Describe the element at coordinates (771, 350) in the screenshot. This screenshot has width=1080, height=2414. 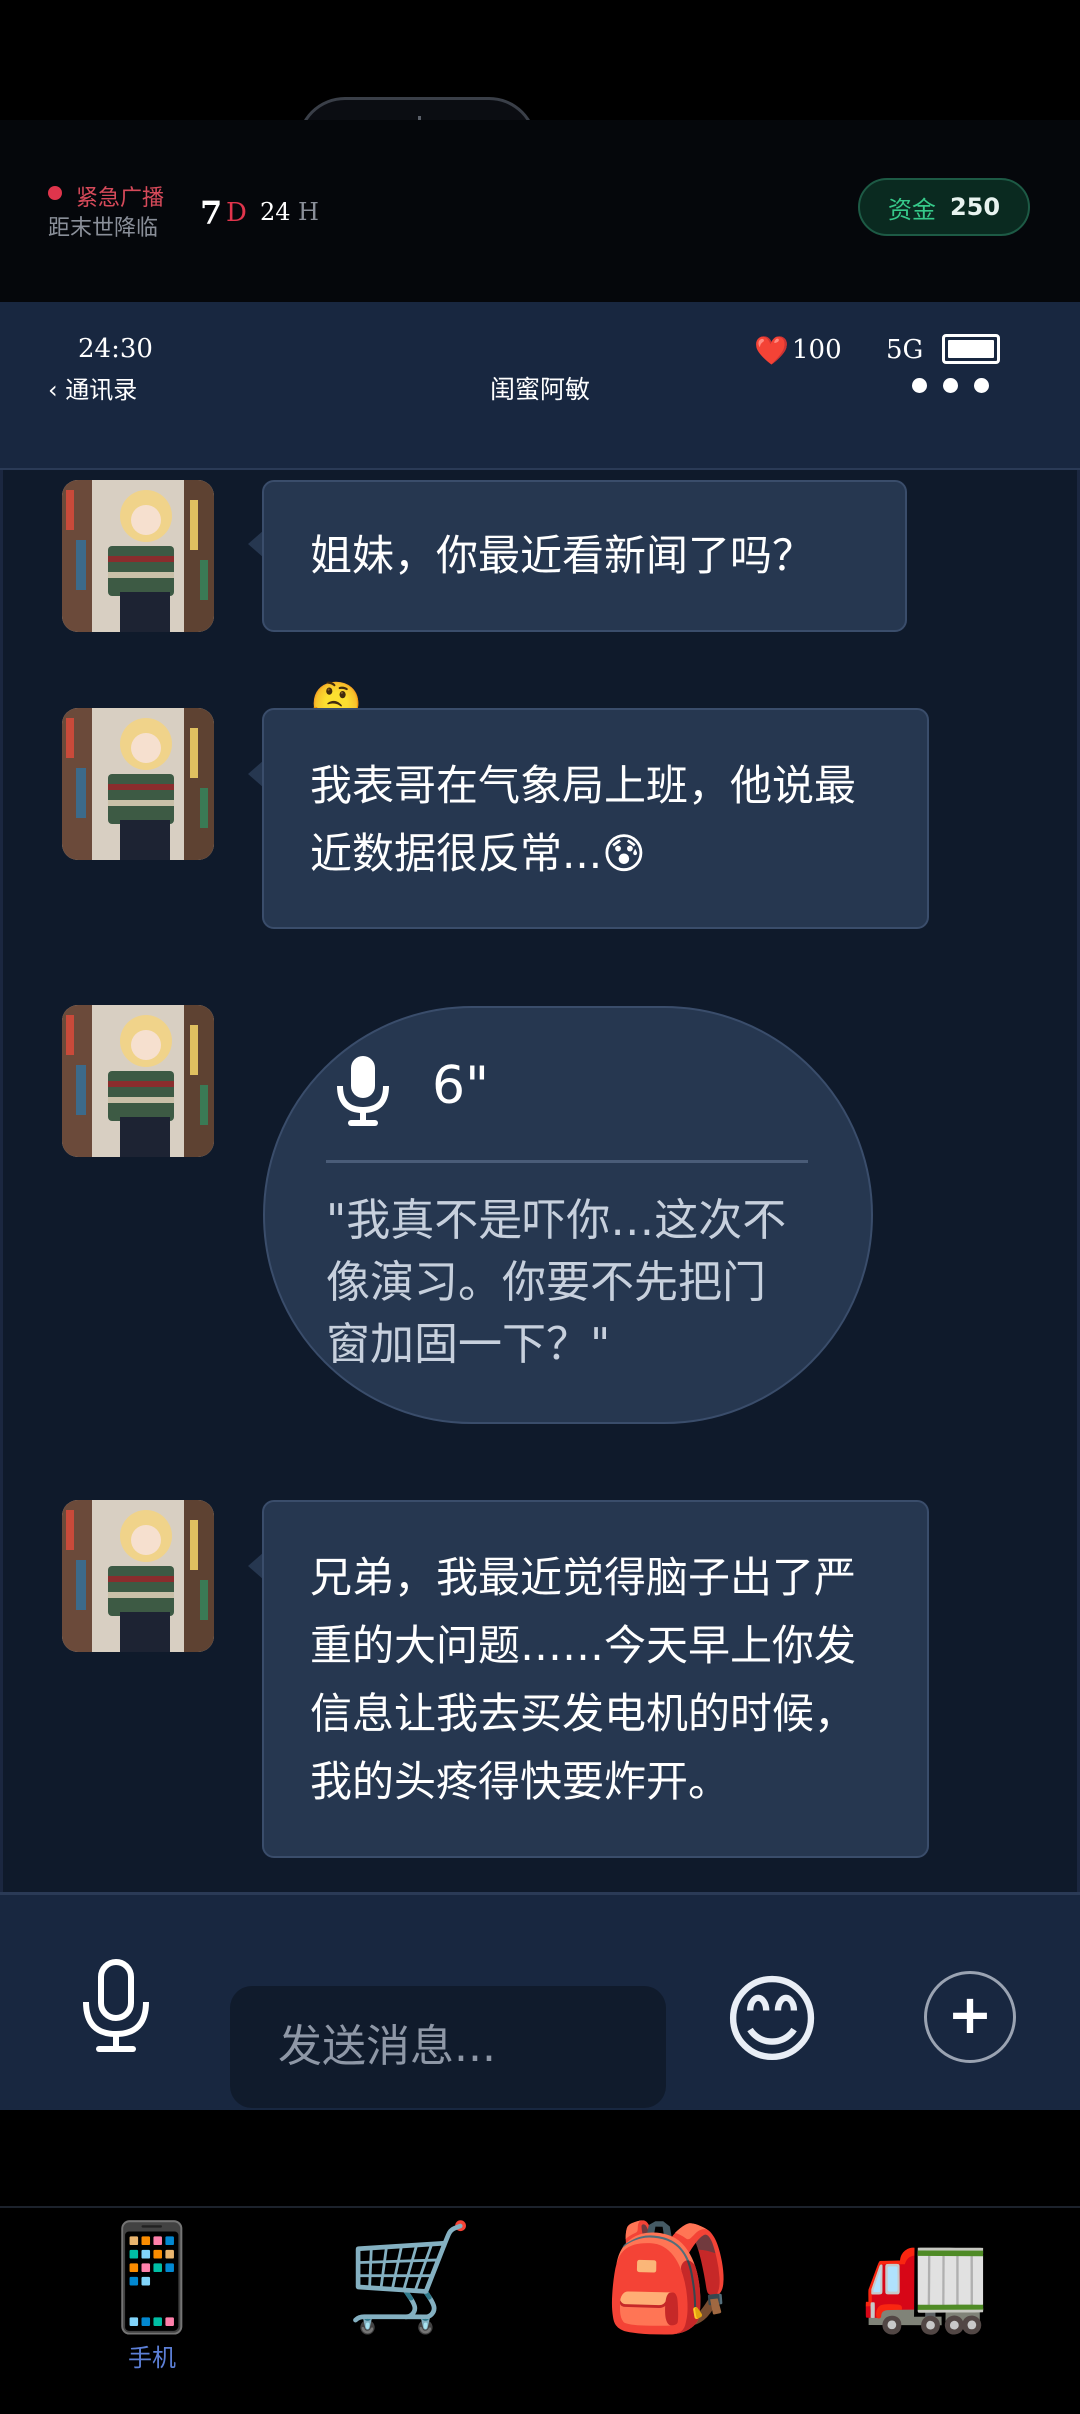
I see `heart-icon: ❤️` at that location.